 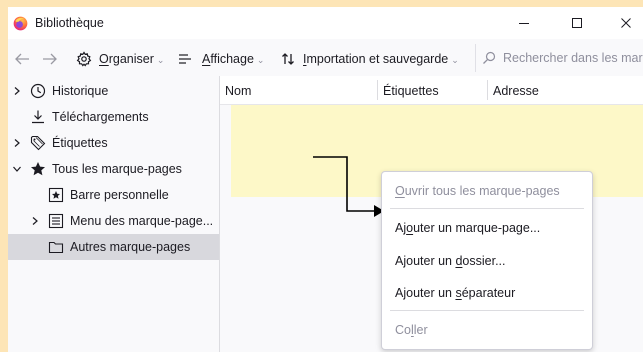 I want to click on sidebar-item-other-bookmarks: Autres marque-pages, so click(x=113, y=247).